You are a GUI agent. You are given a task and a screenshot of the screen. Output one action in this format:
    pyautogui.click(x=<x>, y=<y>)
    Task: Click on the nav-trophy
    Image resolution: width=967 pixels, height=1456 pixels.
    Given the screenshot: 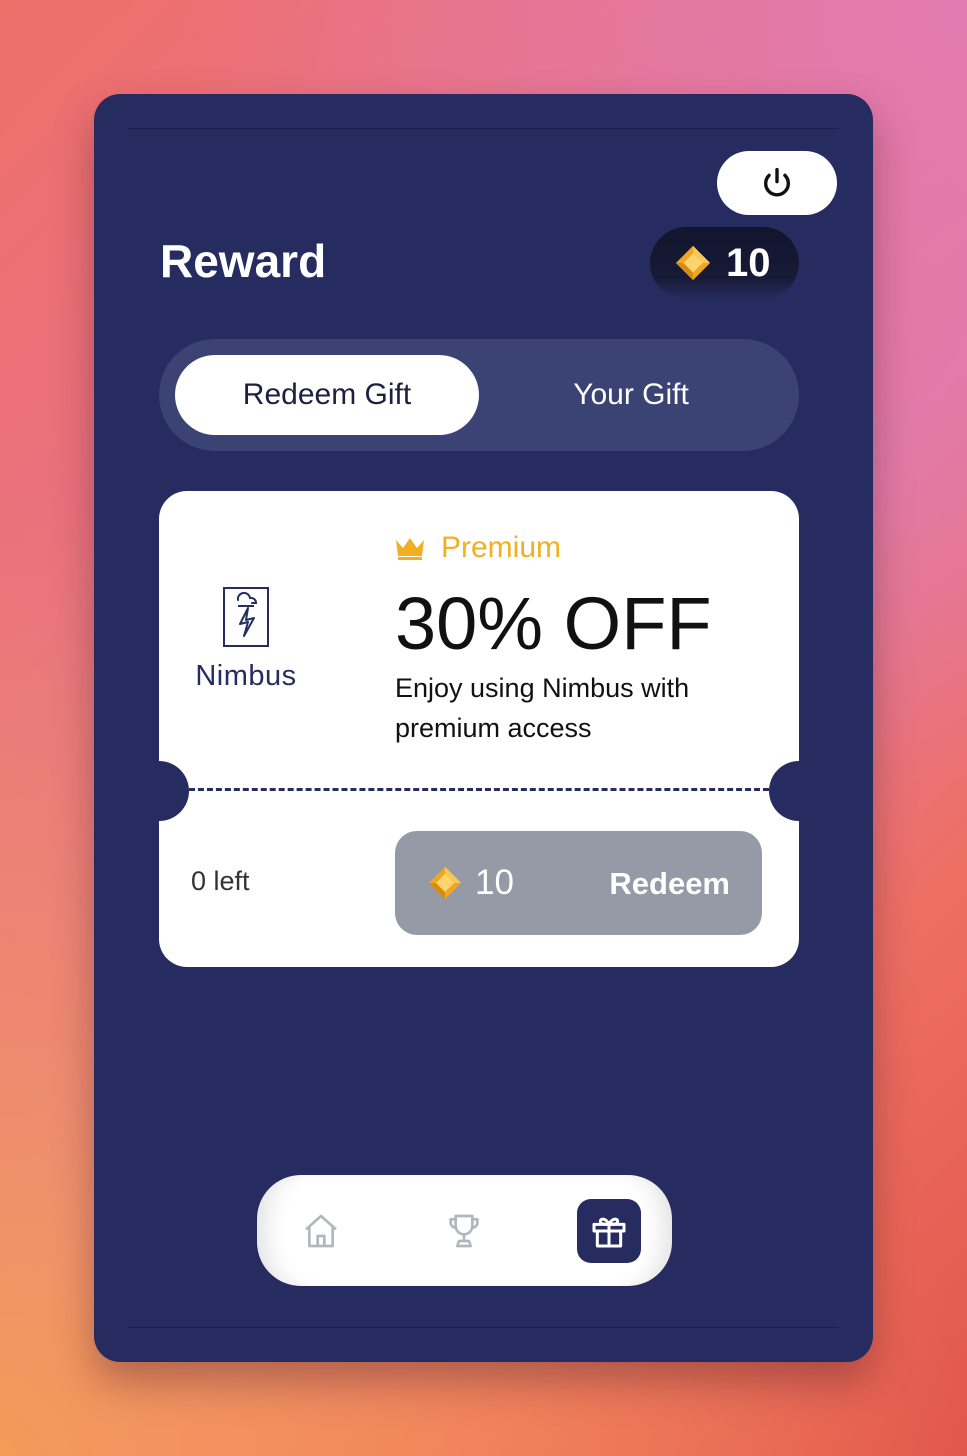 What is the action you would take?
    pyautogui.click(x=464, y=1231)
    